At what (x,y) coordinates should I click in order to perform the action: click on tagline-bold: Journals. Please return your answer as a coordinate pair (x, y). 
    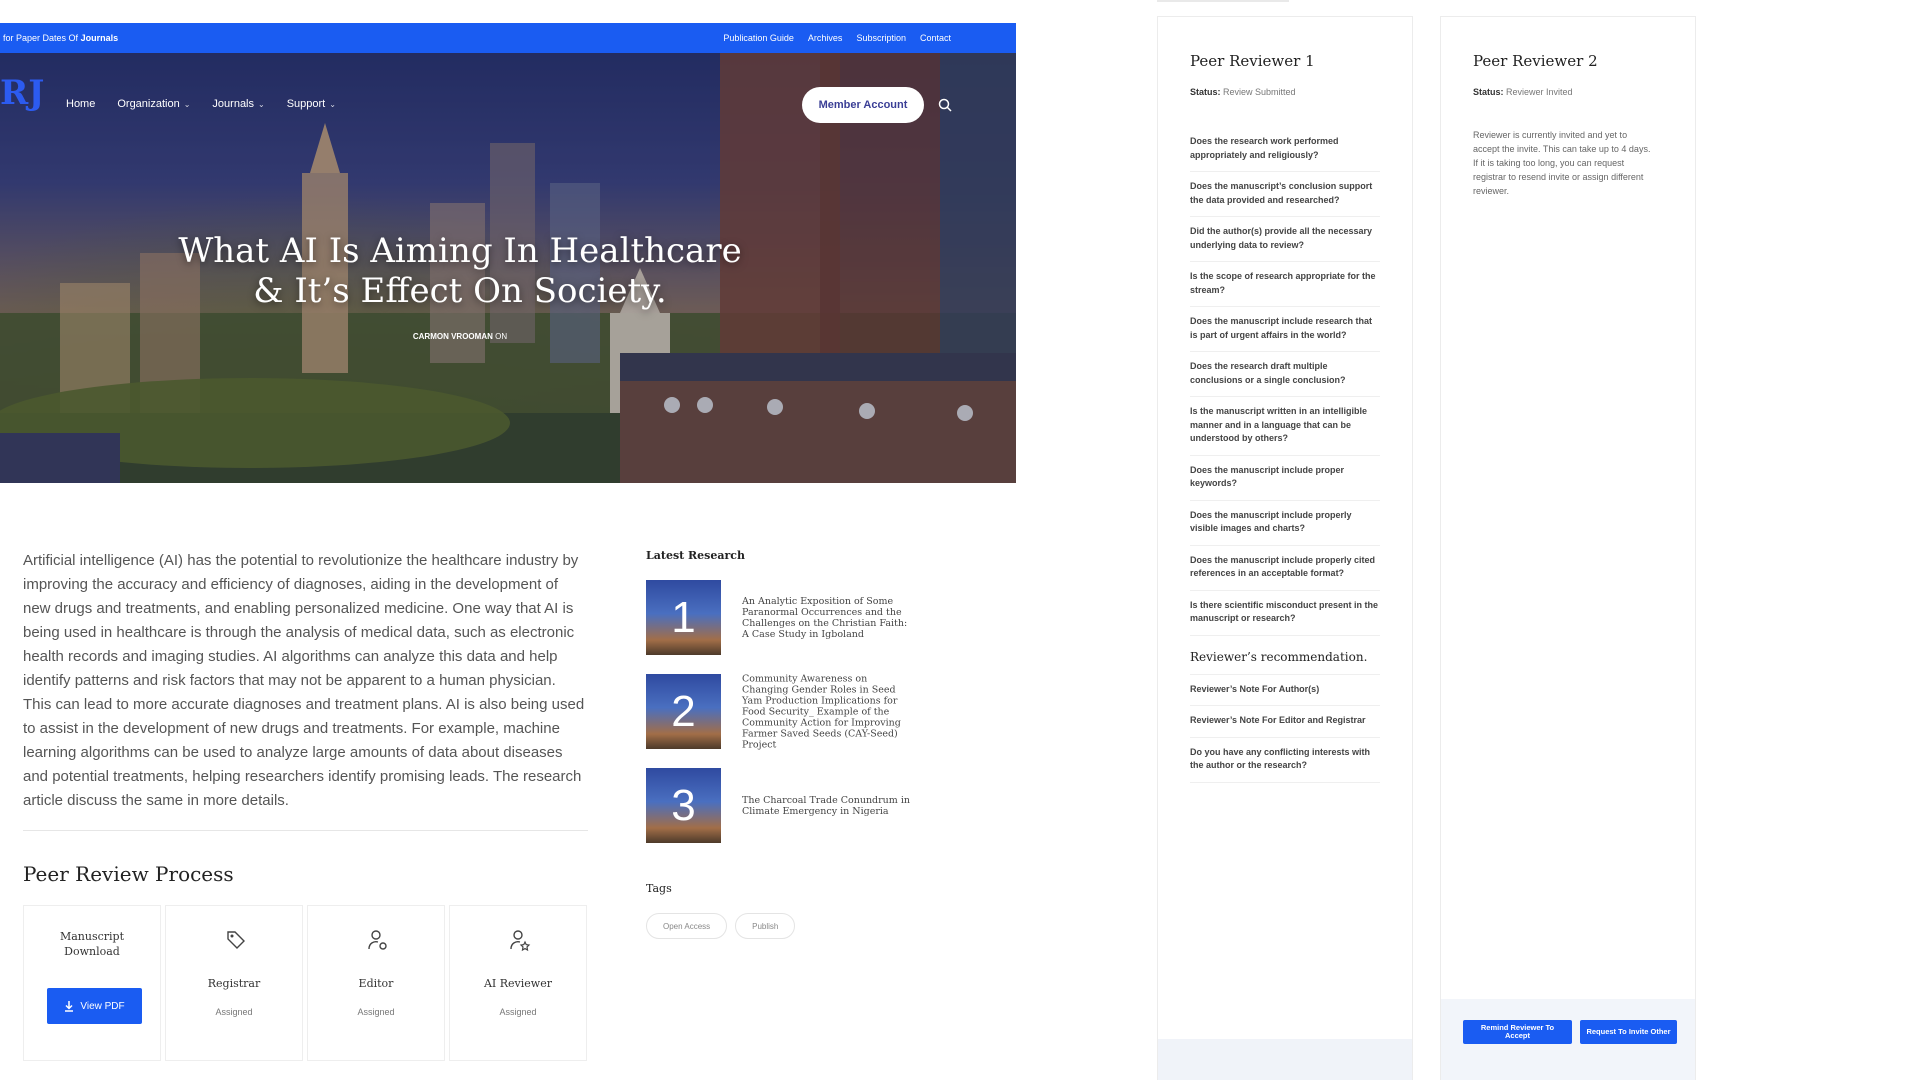
    Looking at the image, I should click on (99, 38).